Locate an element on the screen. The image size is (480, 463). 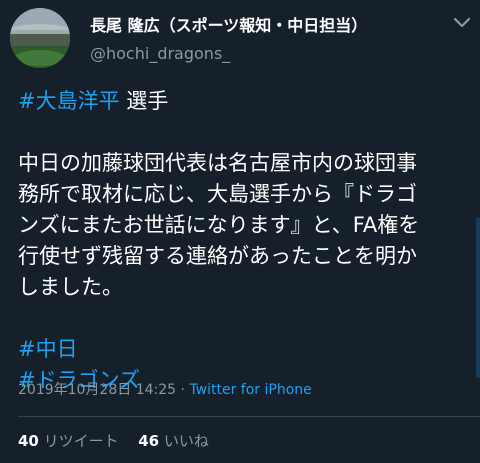
stadium-photo-icon is located at coordinates (40, 38).